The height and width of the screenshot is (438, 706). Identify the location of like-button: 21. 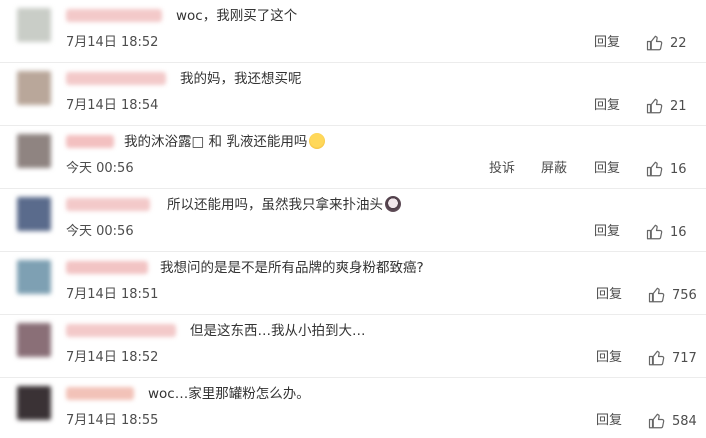
(666, 106).